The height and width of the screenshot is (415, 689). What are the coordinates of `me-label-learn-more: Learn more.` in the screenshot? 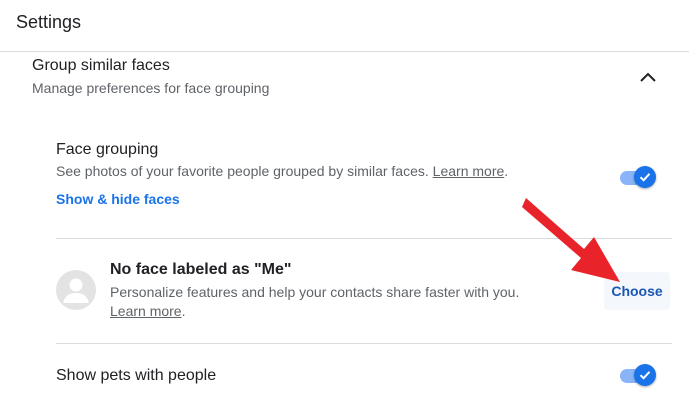 It's located at (147, 311).